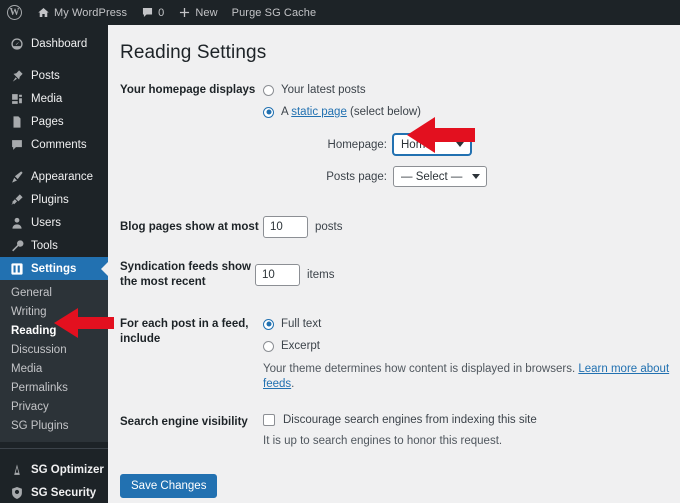 This screenshot has width=680, height=503. I want to click on form-row-blog-pages: Blog pages show at most 10 posts, so click(394, 227).